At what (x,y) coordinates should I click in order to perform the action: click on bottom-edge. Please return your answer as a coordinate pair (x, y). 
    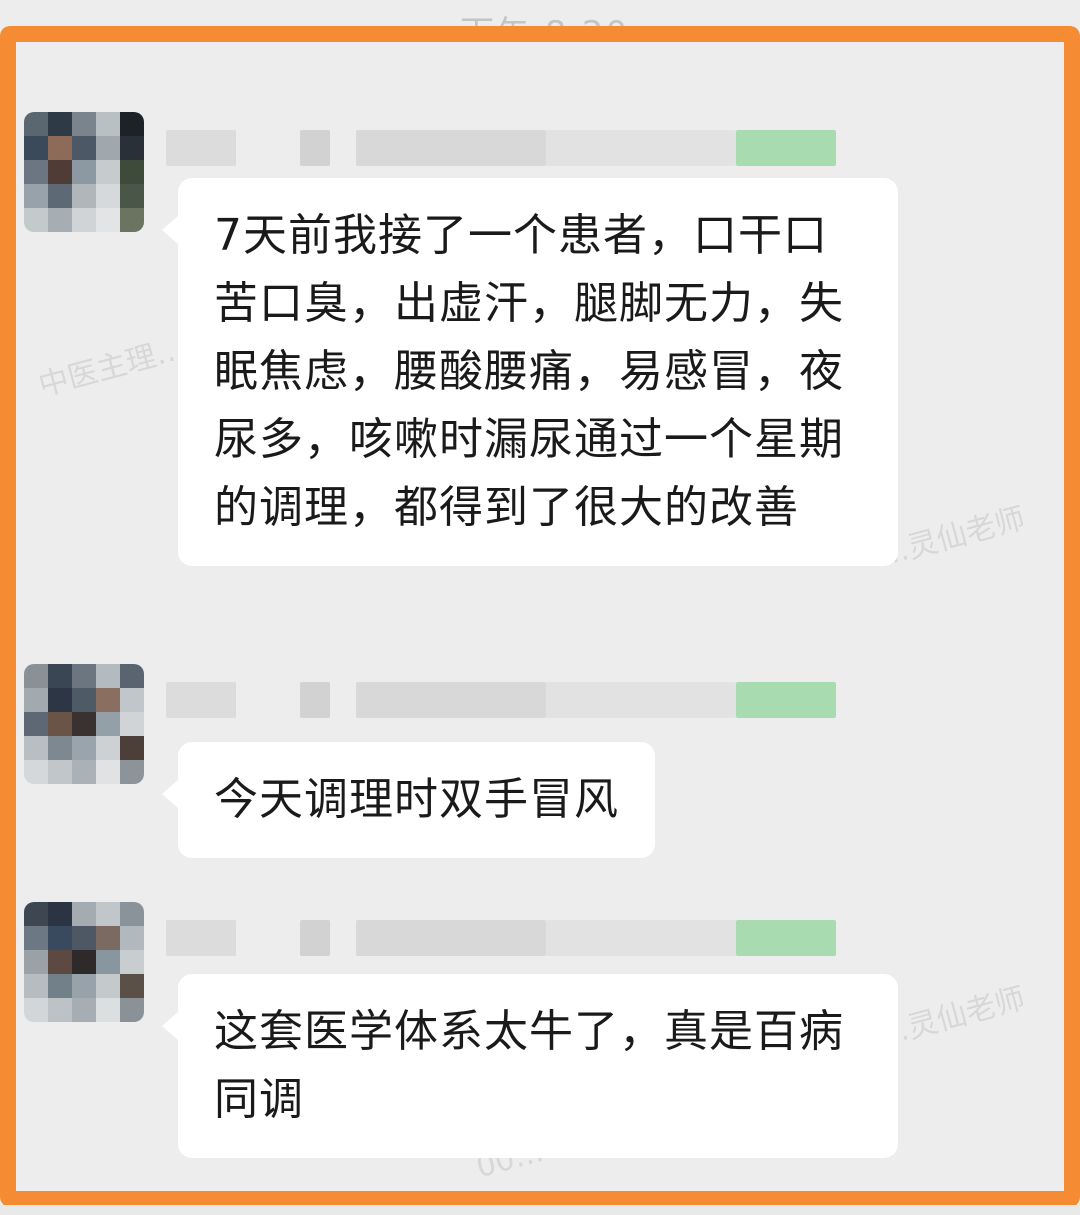
    Looking at the image, I should click on (540, 1210).